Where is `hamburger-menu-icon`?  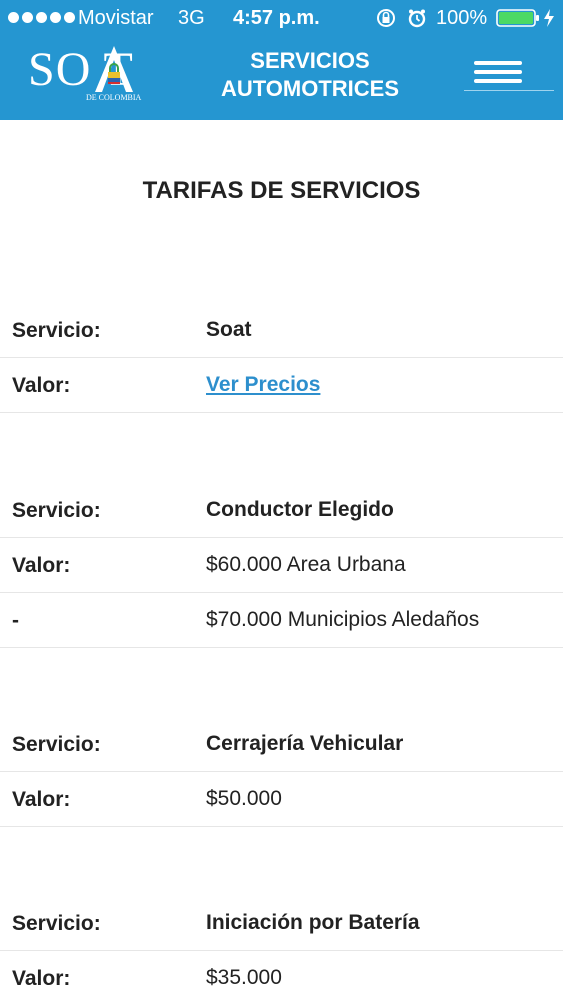
hamburger-menu-icon is located at coordinates (509, 76).